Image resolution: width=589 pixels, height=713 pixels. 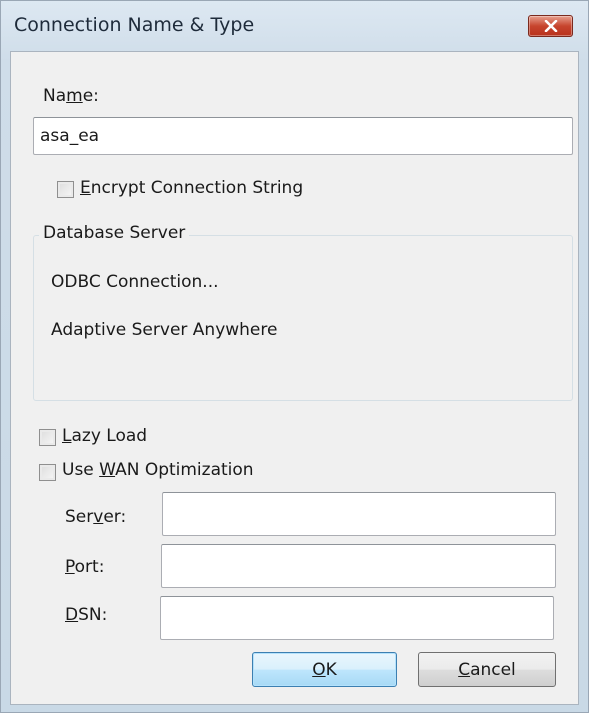 What do you see at coordinates (85, 188) in the screenshot?
I see `encrypt-label-mnemonic: E` at bounding box center [85, 188].